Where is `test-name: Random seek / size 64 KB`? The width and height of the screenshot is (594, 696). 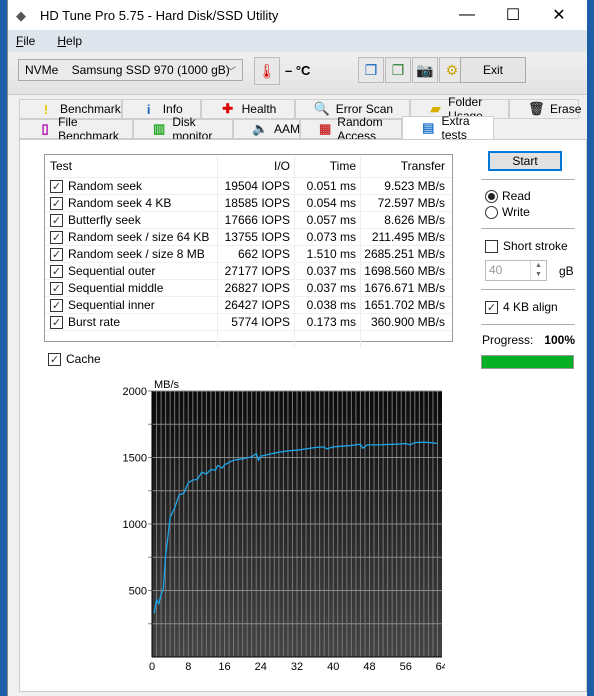
test-name: Random seek / size 64 KB is located at coordinates (139, 237).